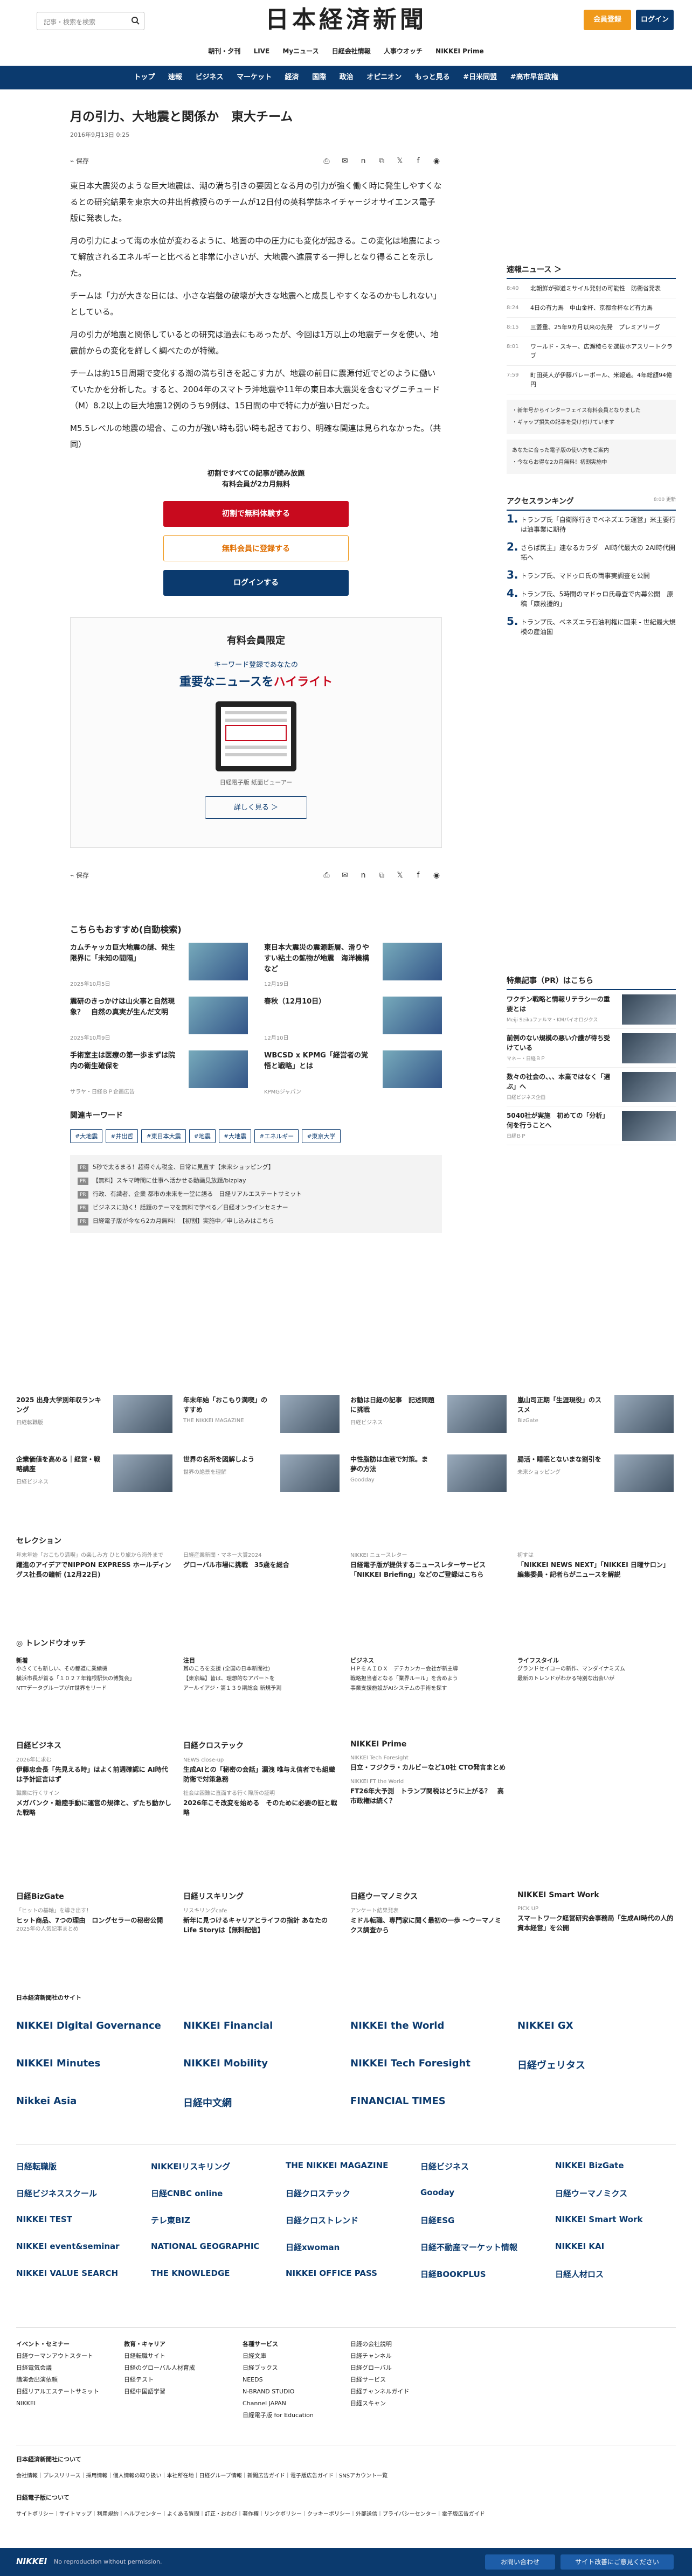 This screenshot has width=692, height=2576. Describe the element at coordinates (591, 599) in the screenshot. I see `ranking-item: 4. トランプ氏、5時間のマドゥロ氏尋査で内幕公開 原稿「康救援的」` at that location.